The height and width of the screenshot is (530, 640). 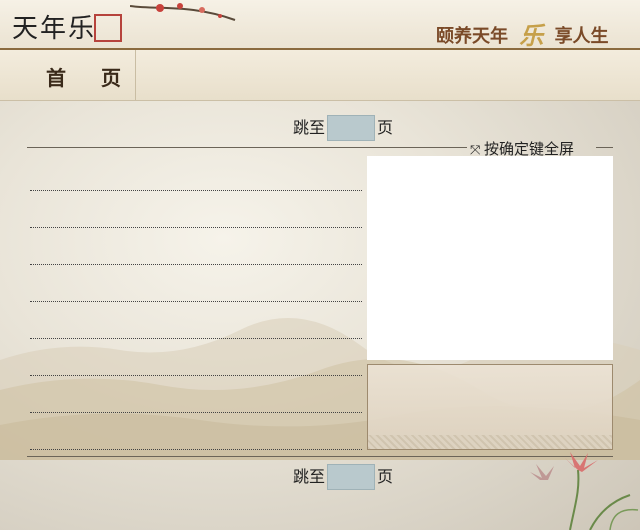 I want to click on page-title: 首 页, so click(x=90, y=78).